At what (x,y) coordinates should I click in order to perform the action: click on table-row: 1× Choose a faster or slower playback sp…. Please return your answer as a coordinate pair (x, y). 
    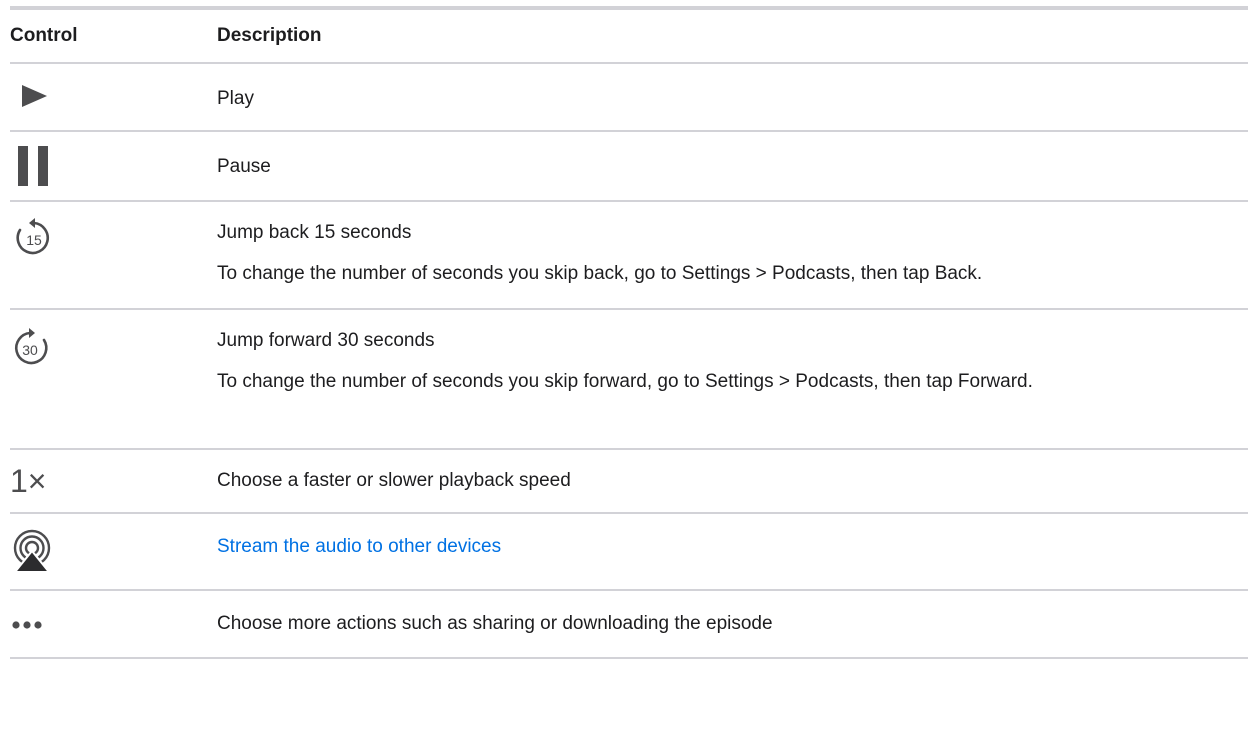
    Looking at the image, I should click on (629, 482).